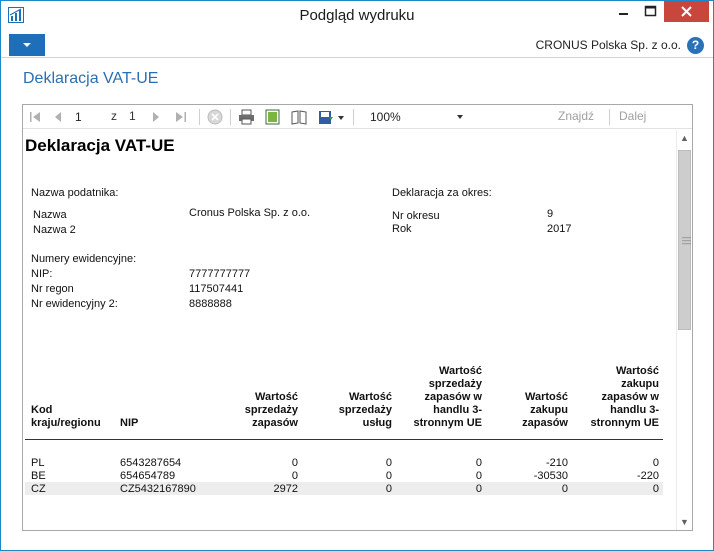  What do you see at coordinates (42, 274) in the screenshot?
I see `nip-label: NIP:` at bounding box center [42, 274].